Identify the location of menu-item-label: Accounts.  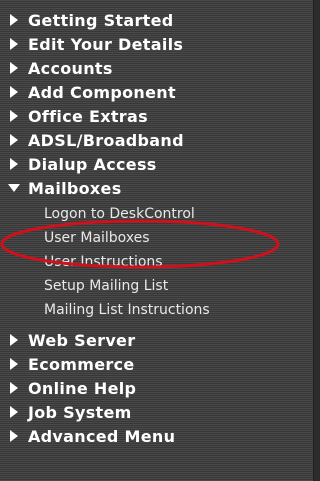
(70, 68).